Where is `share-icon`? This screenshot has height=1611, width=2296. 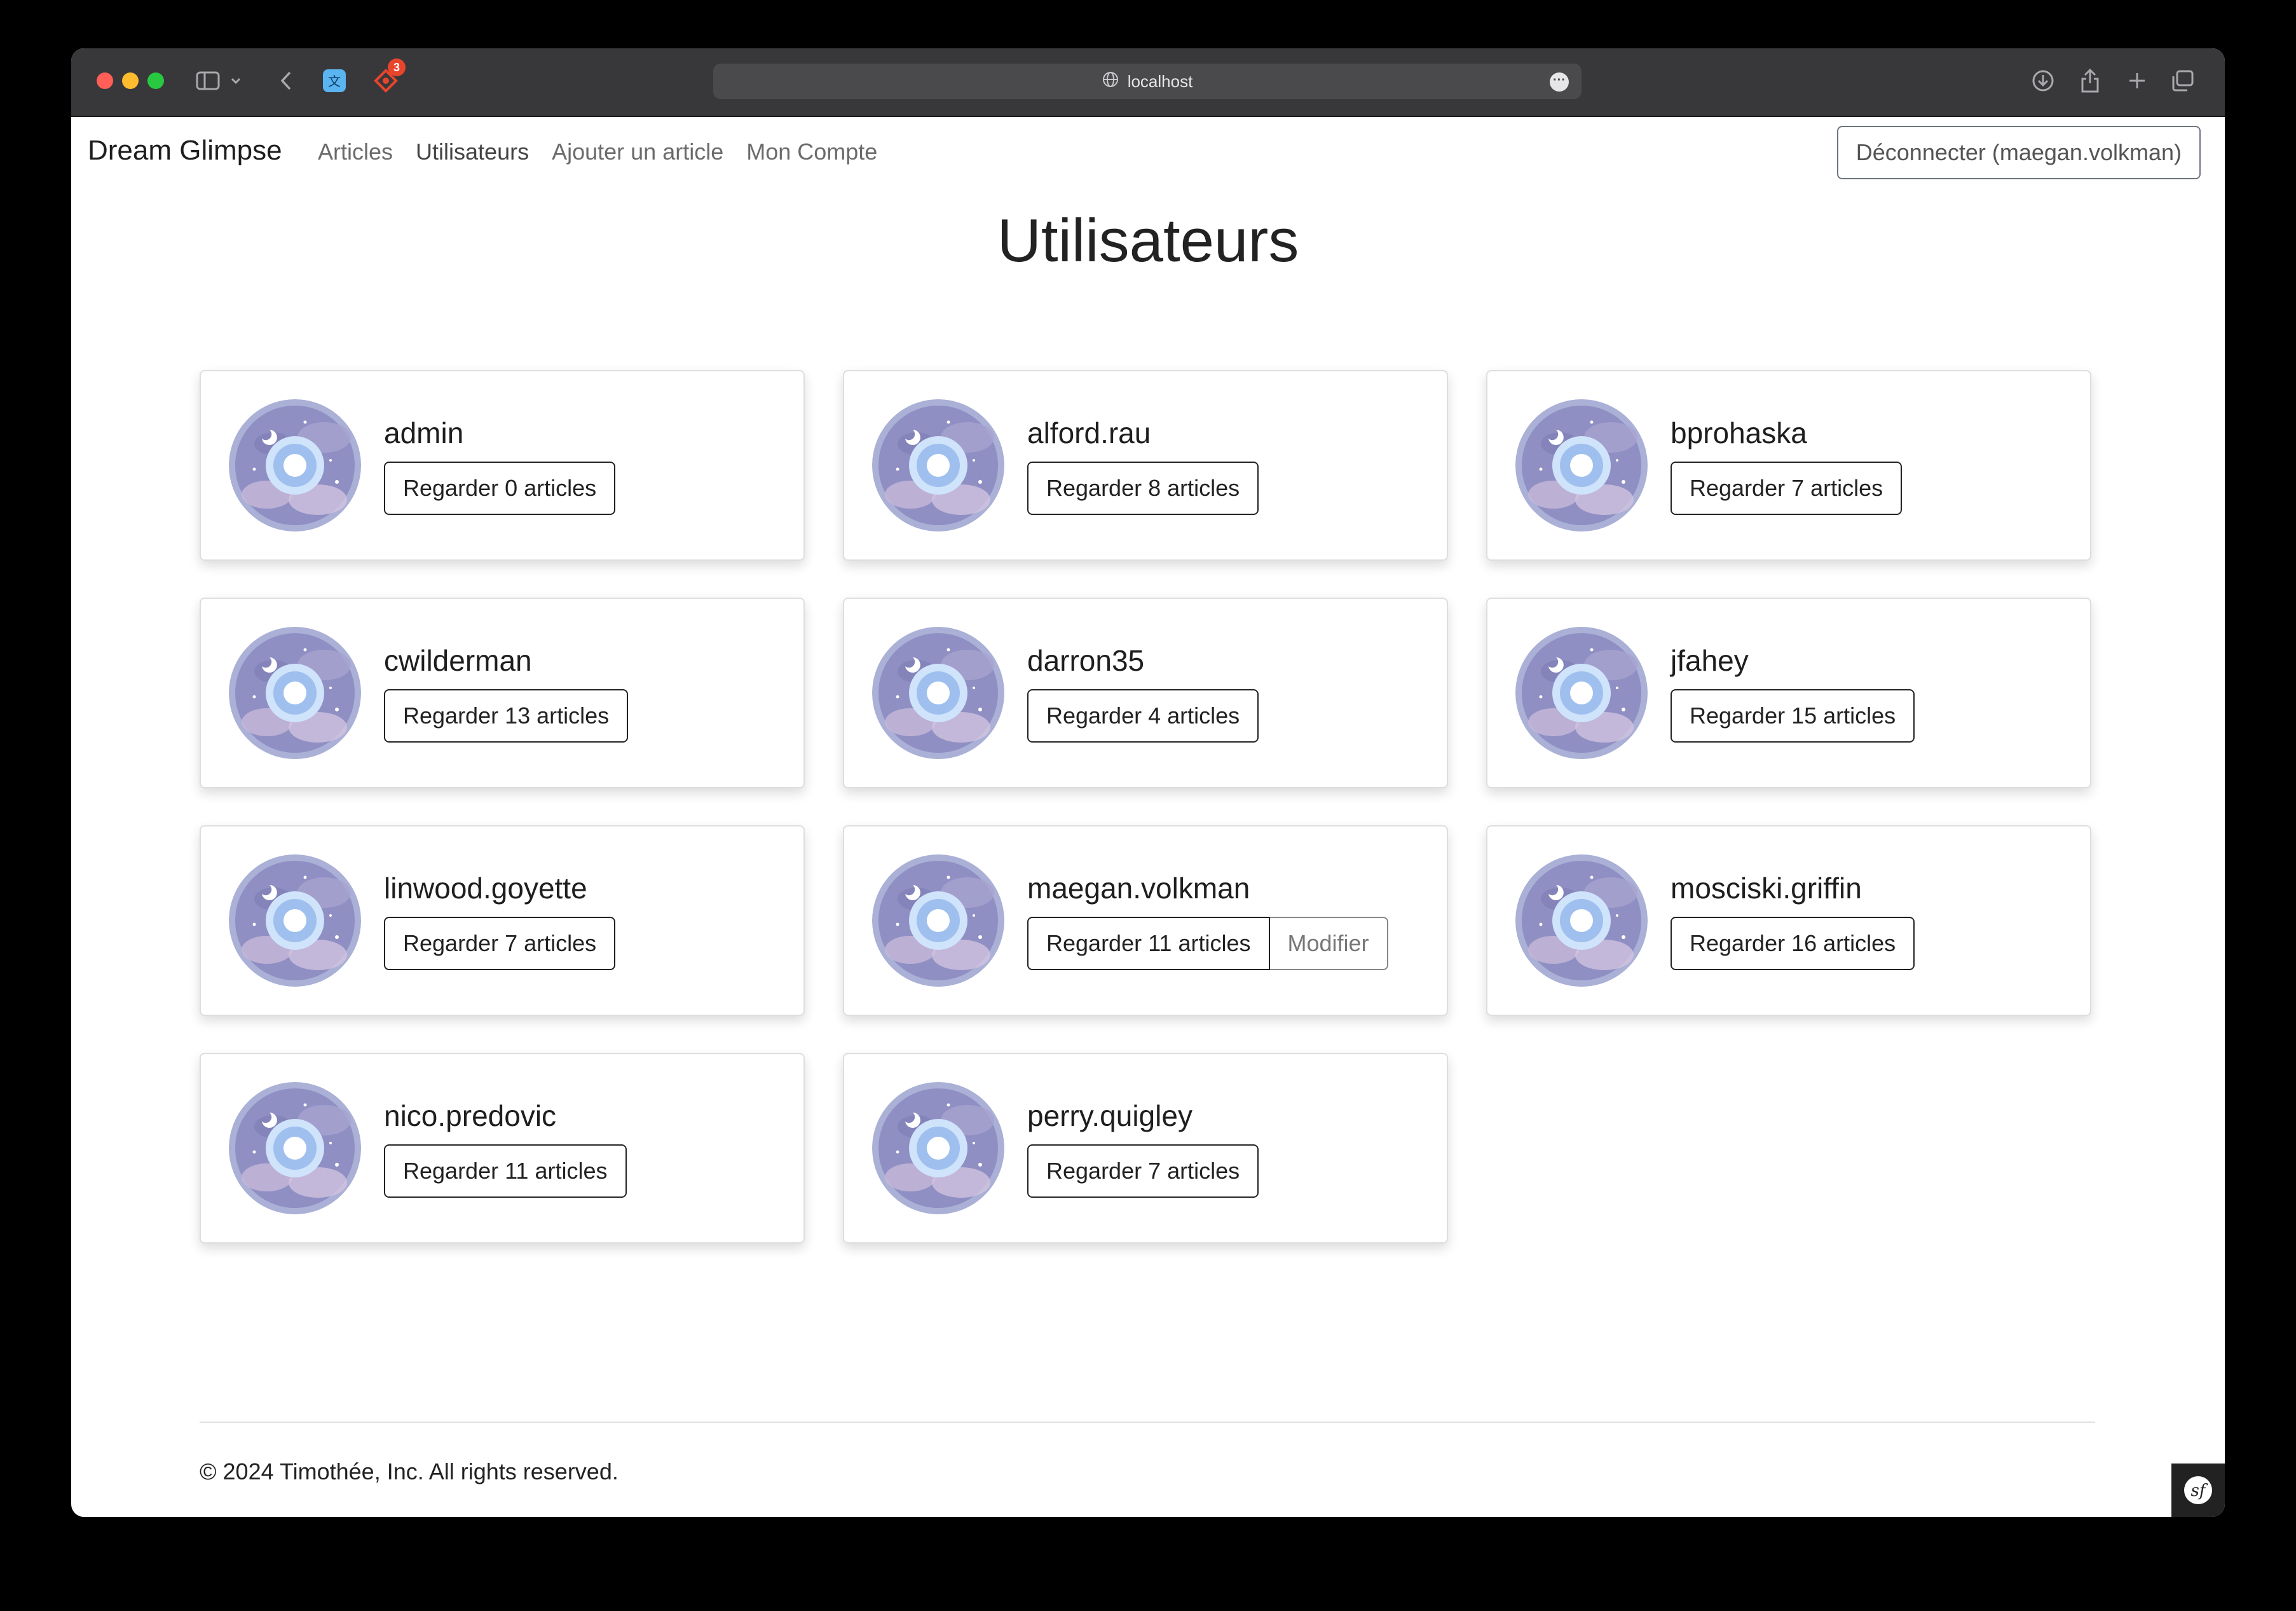
share-icon is located at coordinates (2090, 81).